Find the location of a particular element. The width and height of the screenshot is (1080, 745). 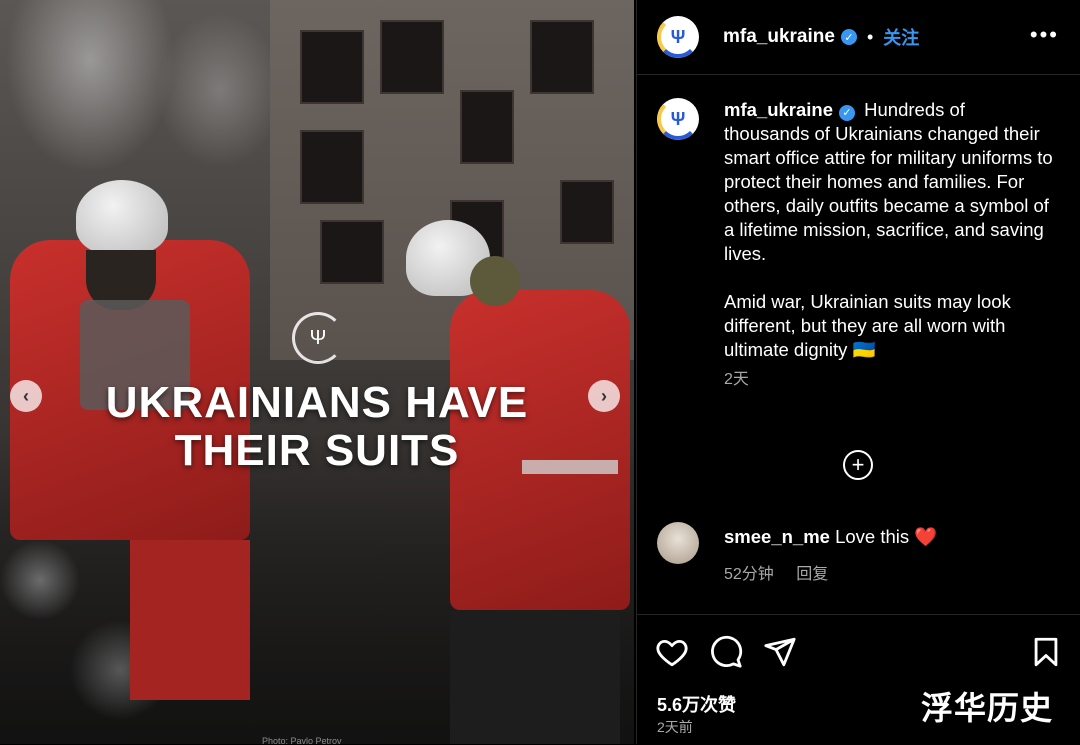

comment-time: 52分钟 is located at coordinates (749, 574).